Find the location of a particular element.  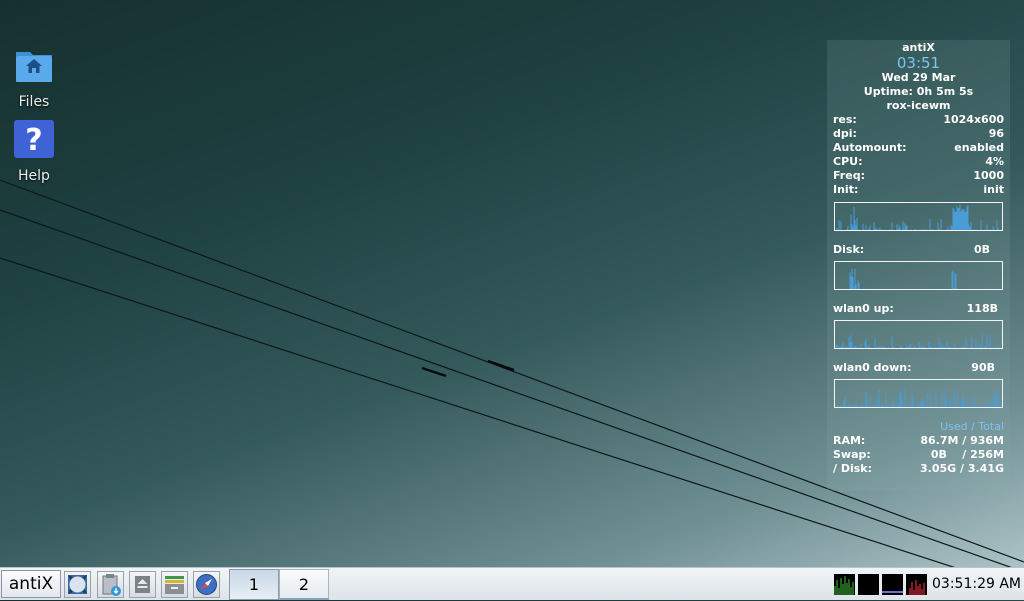

conky-stat-init: Init: init is located at coordinates (918, 189).